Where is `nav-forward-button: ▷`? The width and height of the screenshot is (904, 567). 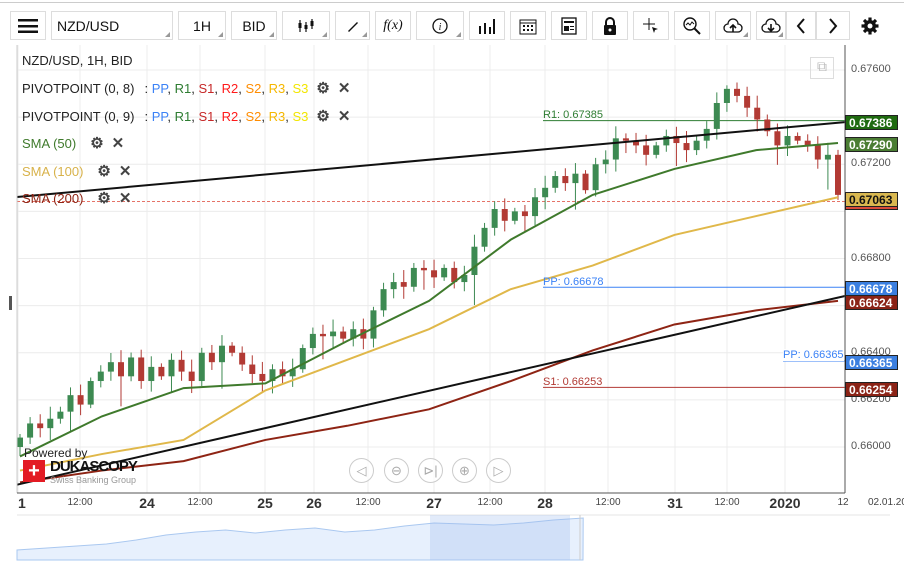
nav-forward-button: ▷ is located at coordinates (498, 470).